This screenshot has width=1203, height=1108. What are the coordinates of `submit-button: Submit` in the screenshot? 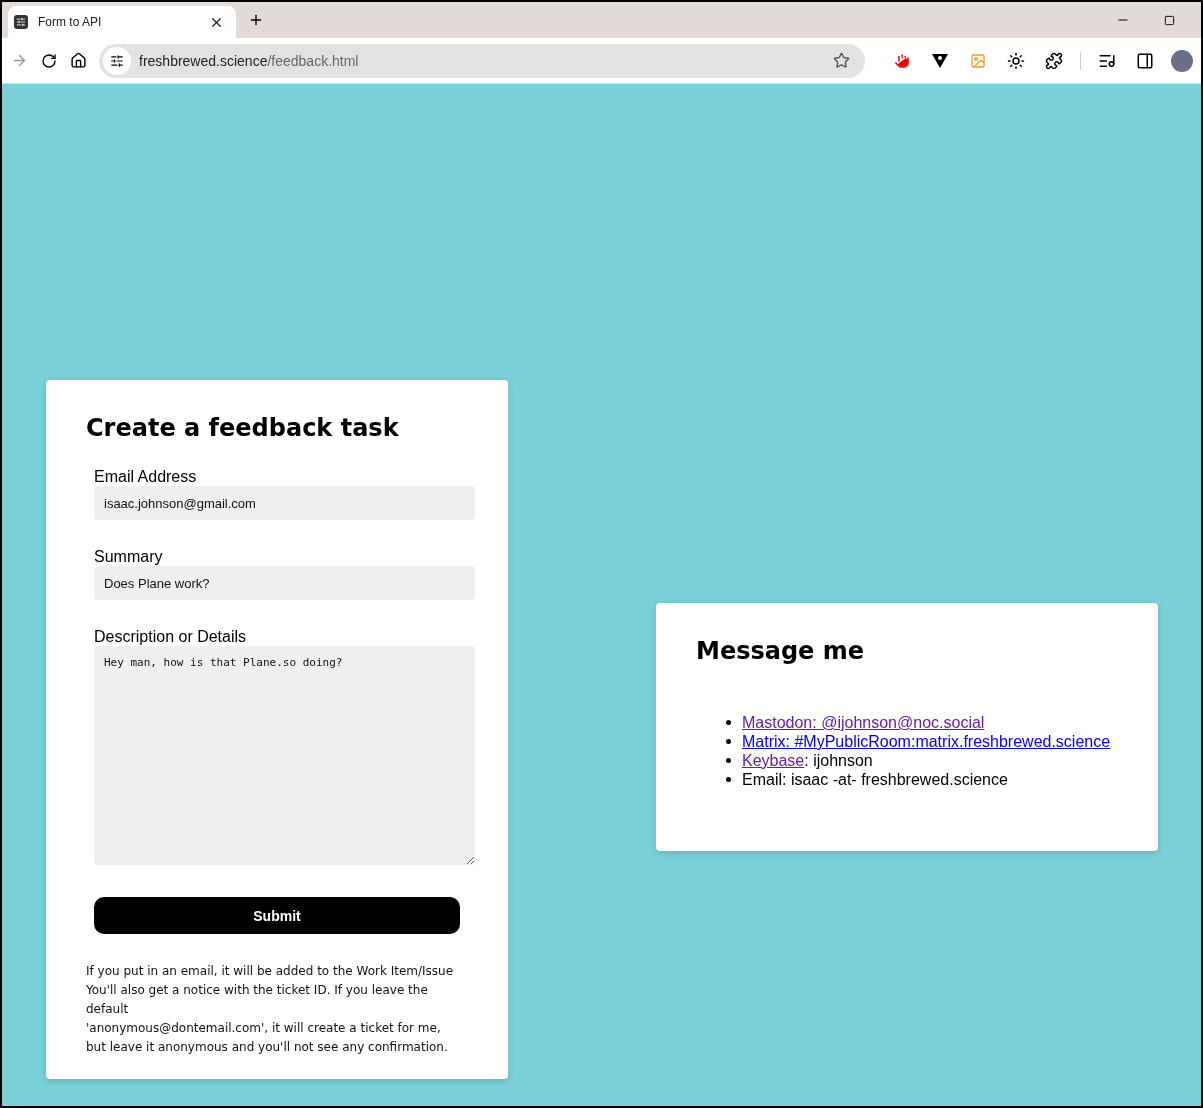 It's located at (277, 915).